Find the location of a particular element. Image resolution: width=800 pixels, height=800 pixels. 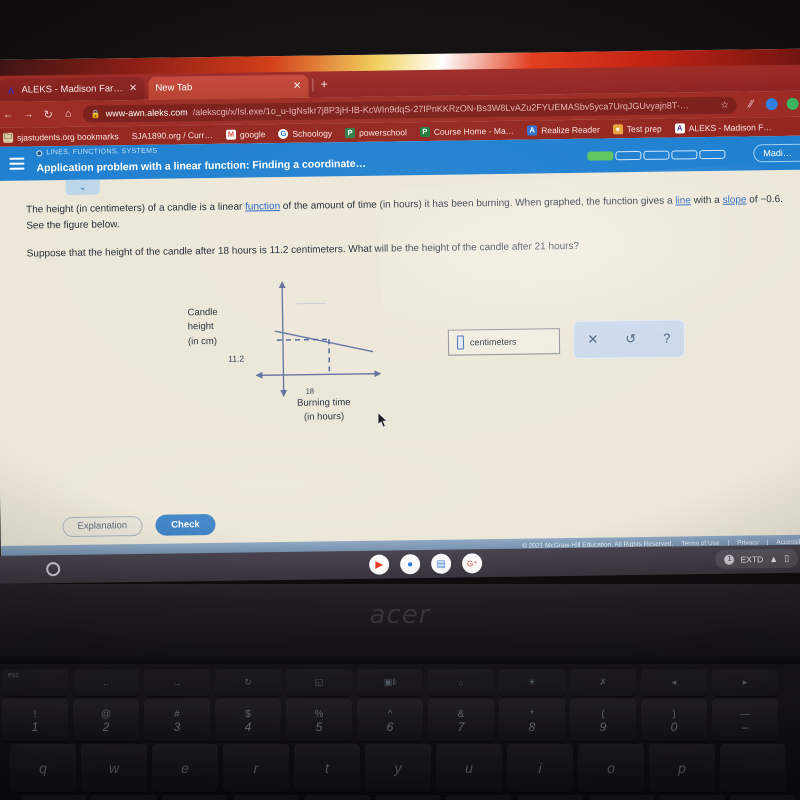

key-f is located at coordinates (266, 797).